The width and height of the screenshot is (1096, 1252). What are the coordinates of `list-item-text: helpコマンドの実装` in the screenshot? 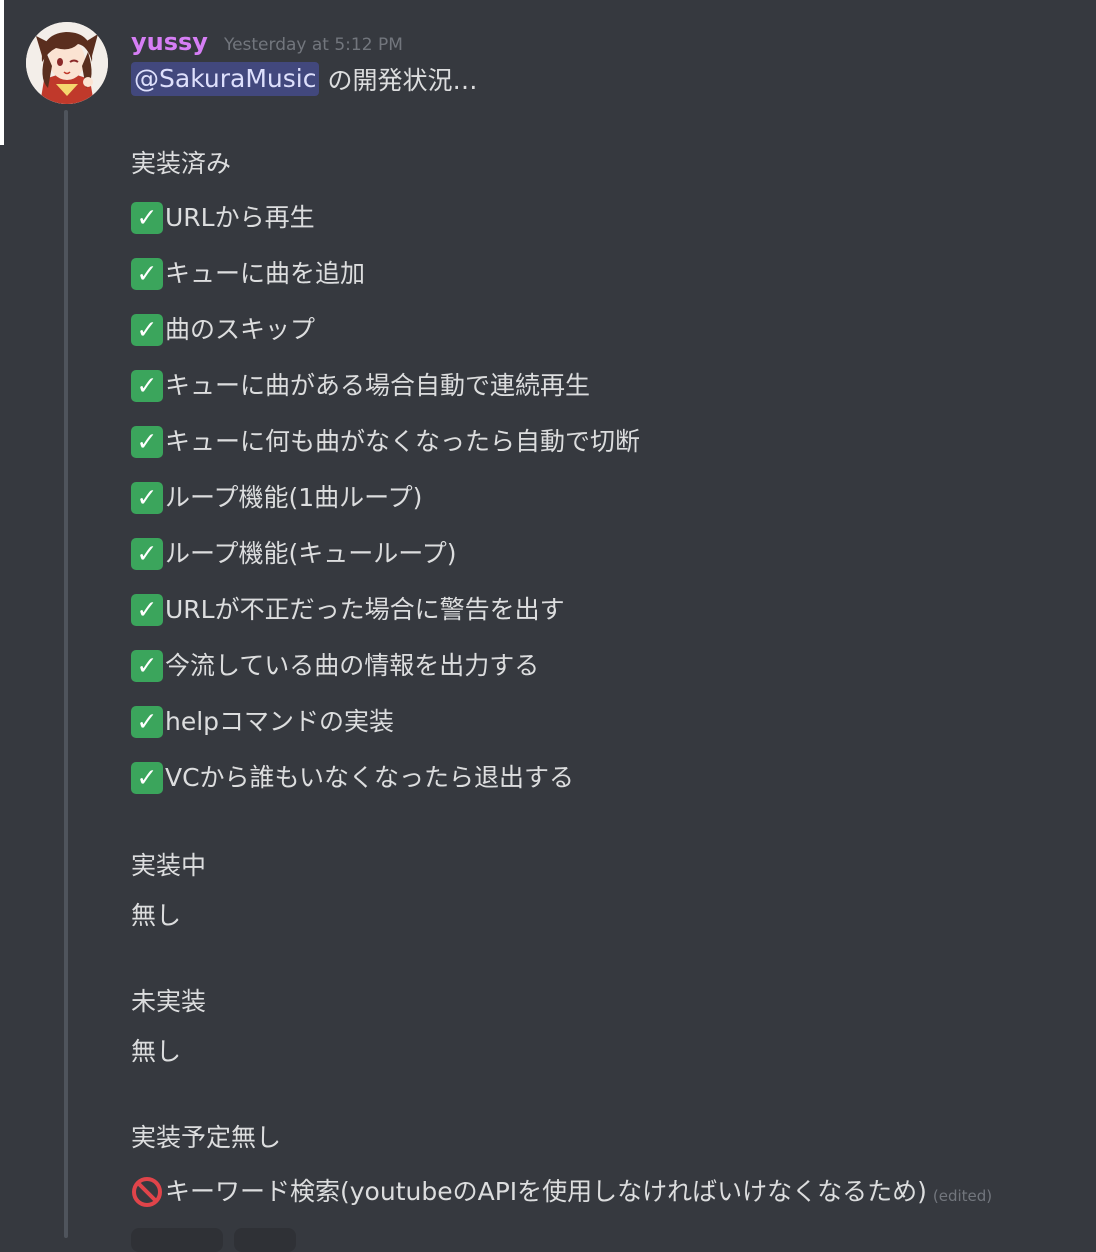 It's located at (280, 721).